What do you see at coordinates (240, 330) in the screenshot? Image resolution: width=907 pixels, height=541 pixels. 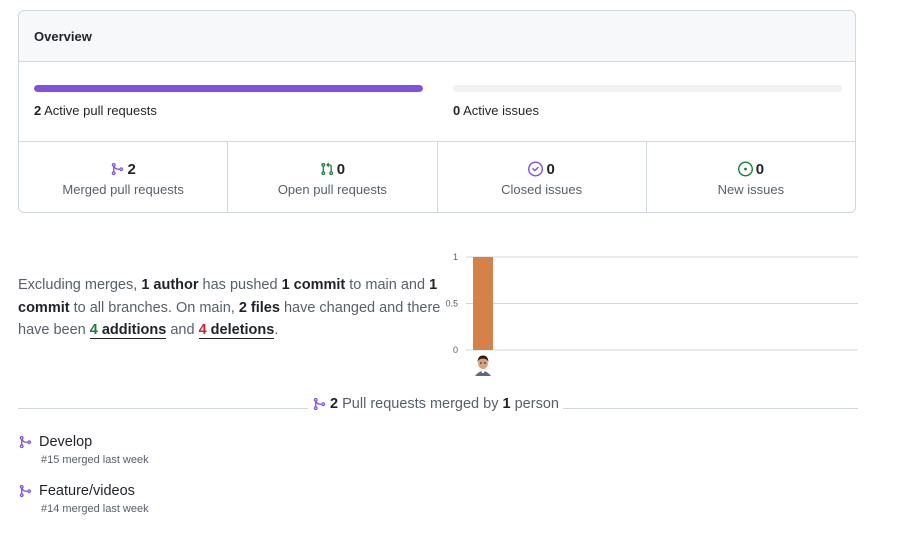 I see `deletions-word: deletions` at bounding box center [240, 330].